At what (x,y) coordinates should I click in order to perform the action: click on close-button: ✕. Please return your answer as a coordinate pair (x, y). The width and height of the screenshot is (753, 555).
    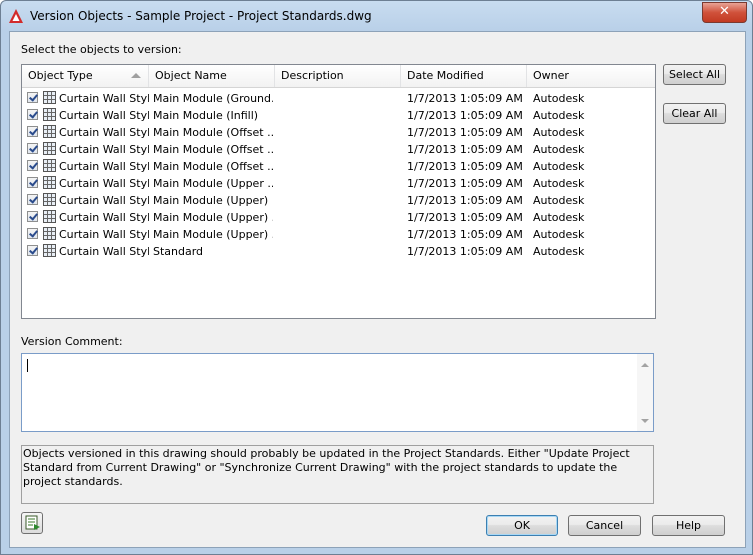
    Looking at the image, I should click on (724, 12).